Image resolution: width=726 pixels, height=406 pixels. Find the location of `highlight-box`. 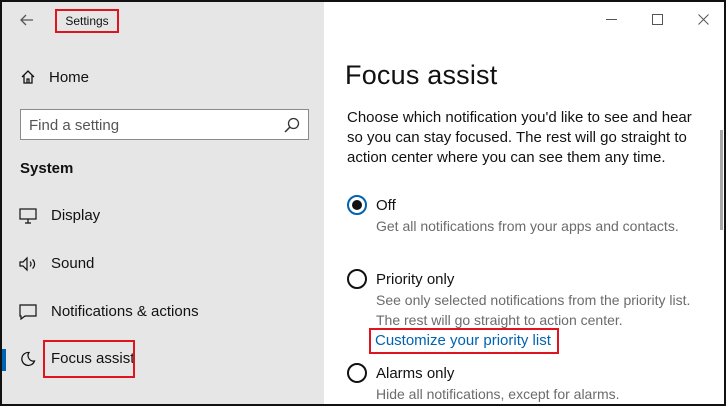

highlight-box is located at coordinates (89, 359).